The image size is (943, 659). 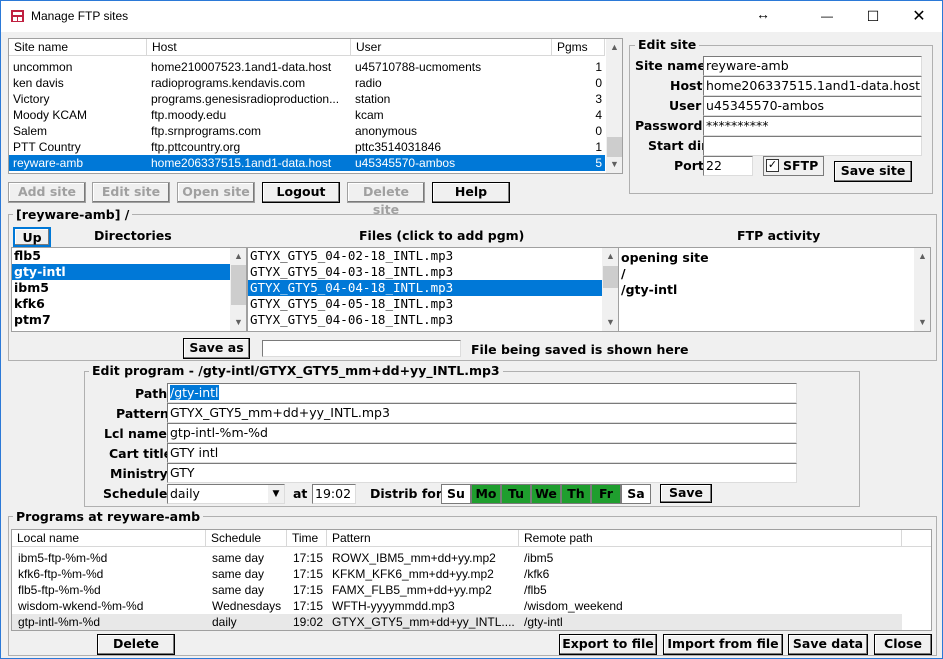 What do you see at coordinates (216, 348) in the screenshot?
I see `save-as-button: Save as` at bounding box center [216, 348].